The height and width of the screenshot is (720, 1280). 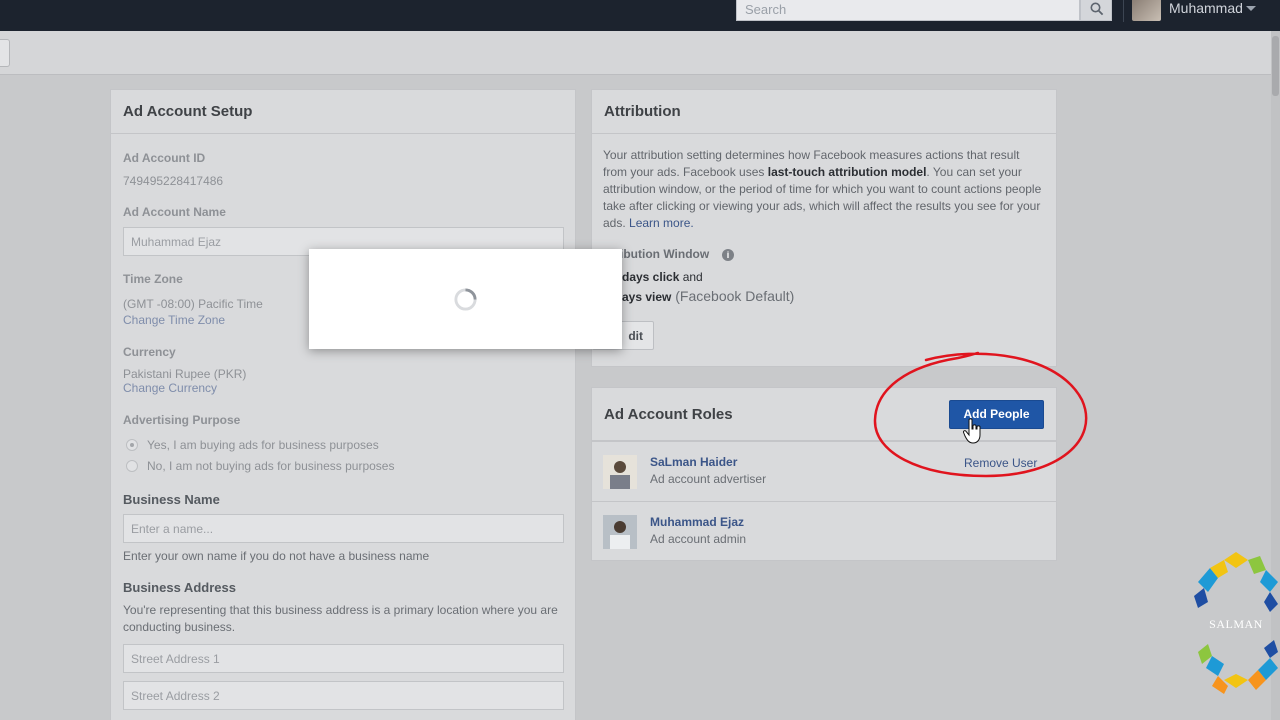 What do you see at coordinates (164, 158) in the screenshot?
I see `account-id-label: Ad Account ID` at bounding box center [164, 158].